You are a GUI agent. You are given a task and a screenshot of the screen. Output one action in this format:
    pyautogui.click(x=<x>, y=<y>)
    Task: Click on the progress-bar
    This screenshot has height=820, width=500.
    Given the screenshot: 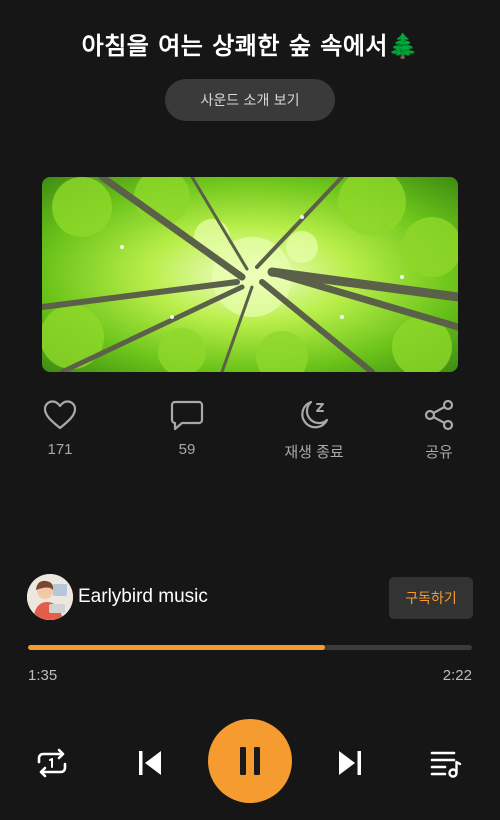 What is the action you would take?
    pyautogui.click(x=250, y=647)
    